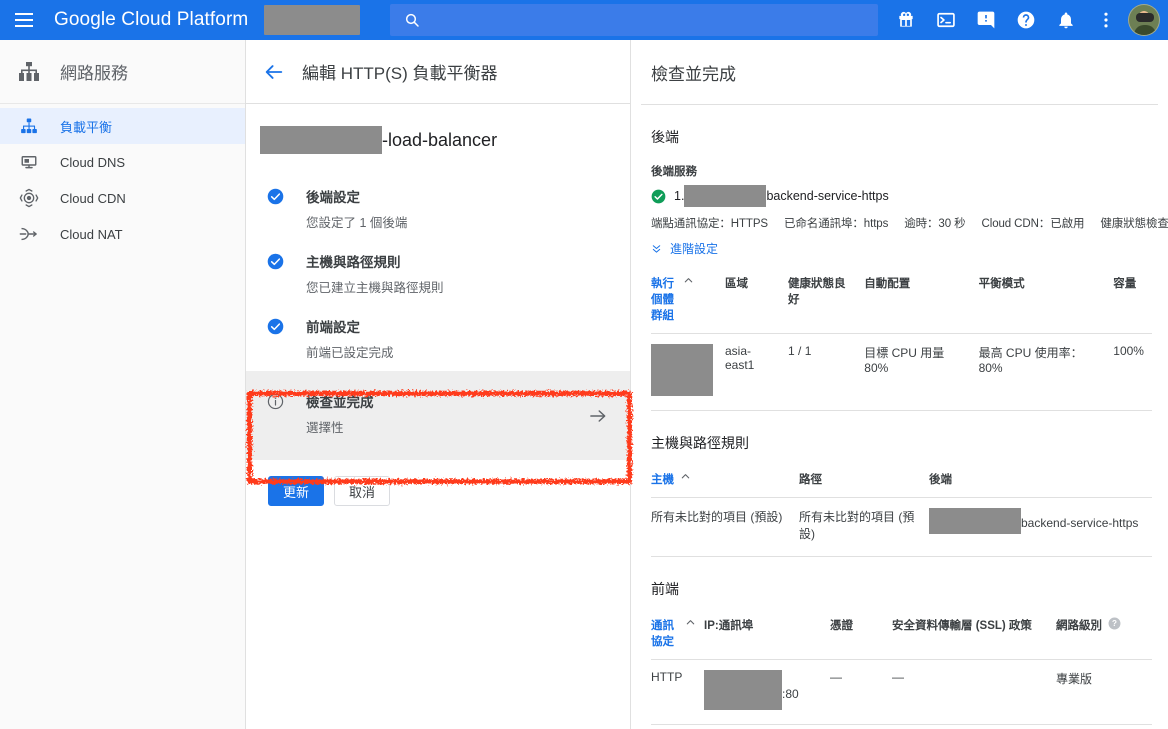  I want to click on backend-service-label: 後端服務, so click(674, 172).